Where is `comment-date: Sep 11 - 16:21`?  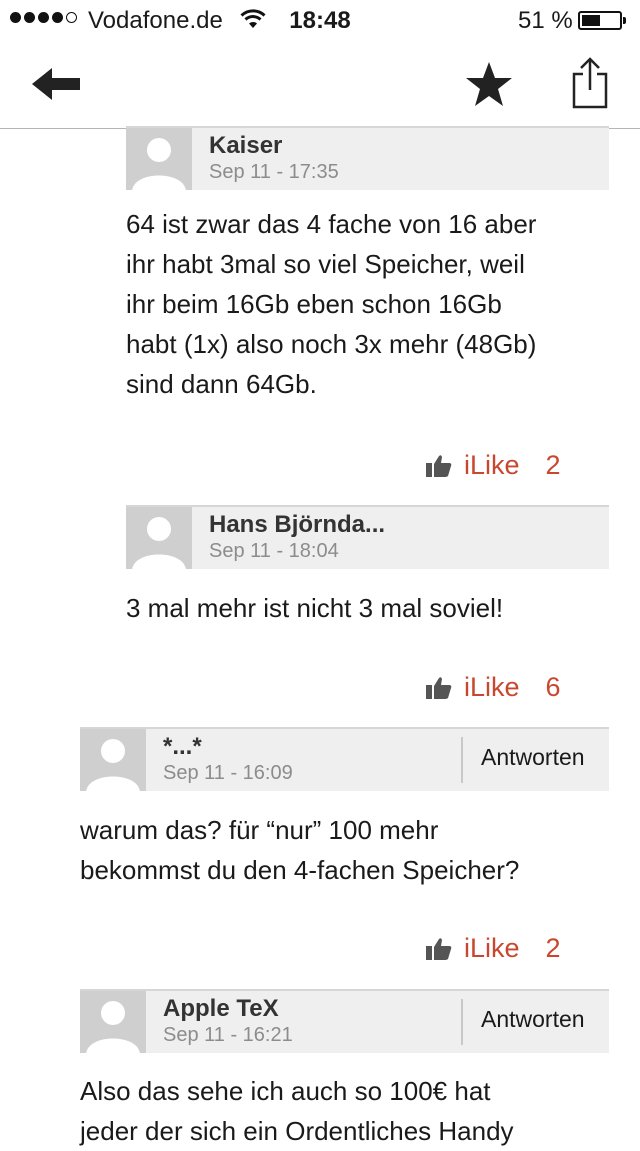
comment-date: Sep 11 - 16:21 is located at coordinates (228, 1035).